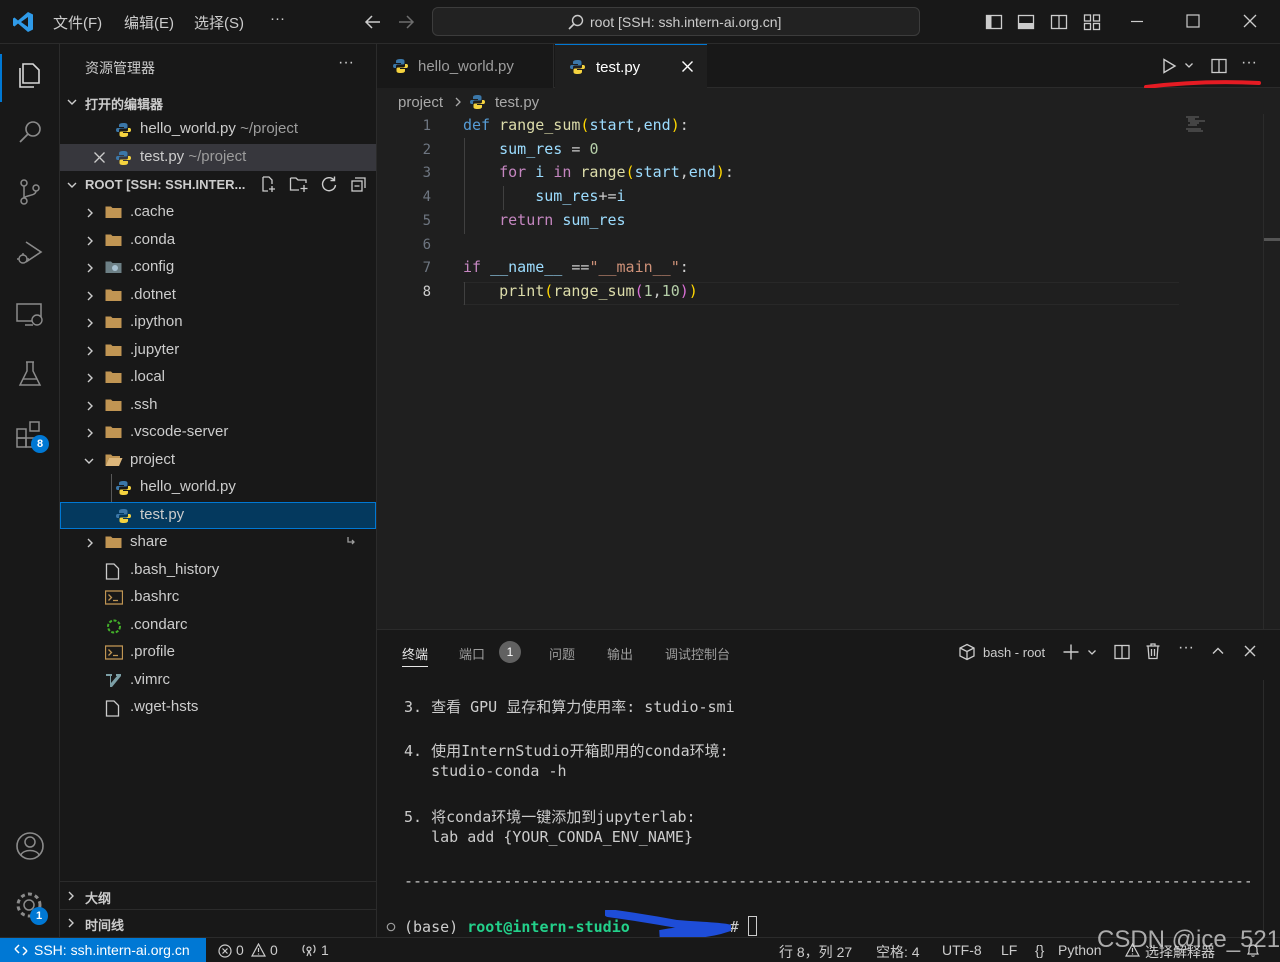  Describe the element at coordinates (218, 129) in the screenshot. I see `open-editor-item: hello_world.py ~/project` at that location.